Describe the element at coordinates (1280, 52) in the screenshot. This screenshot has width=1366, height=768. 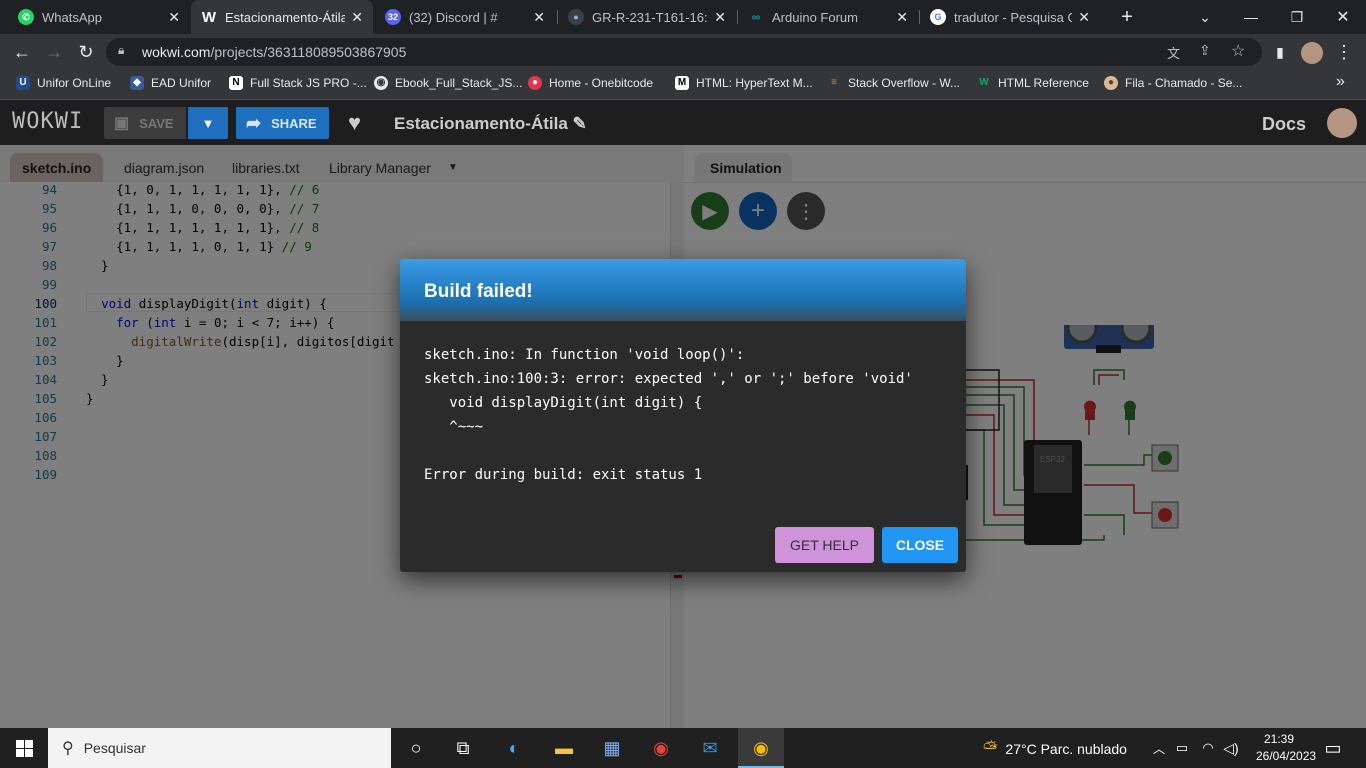
I see `side-panel-icon: ▮` at that location.